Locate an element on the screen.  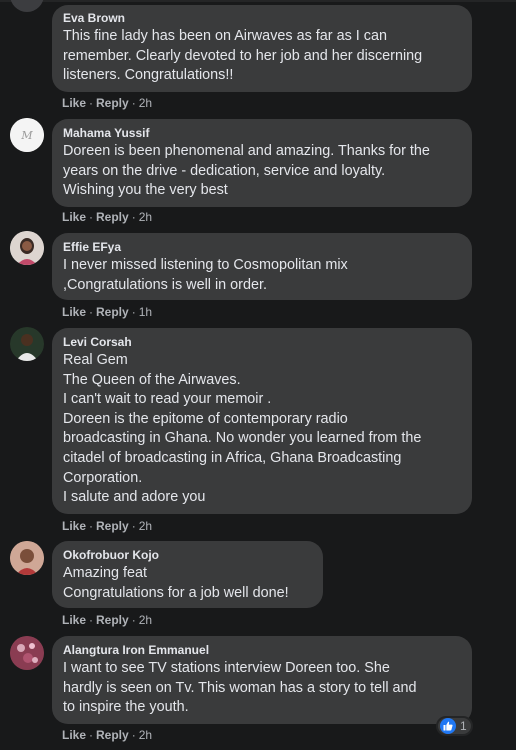
comment-author: Effie EFya is located at coordinates (262, 247).